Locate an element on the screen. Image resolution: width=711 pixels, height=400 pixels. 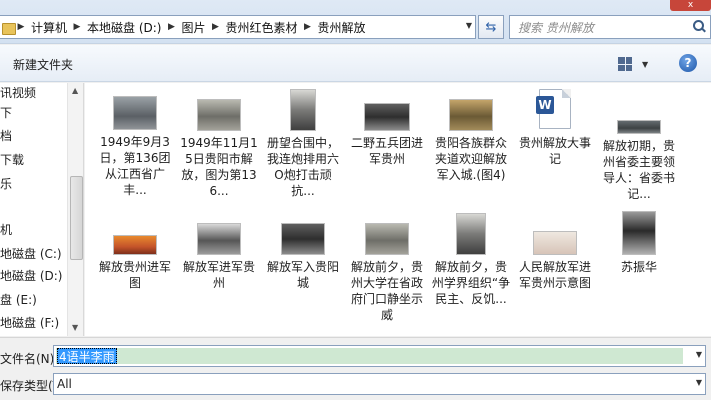
breadcrumb-drive-d: 本地磁盘 (D:) is located at coordinates (124, 27).